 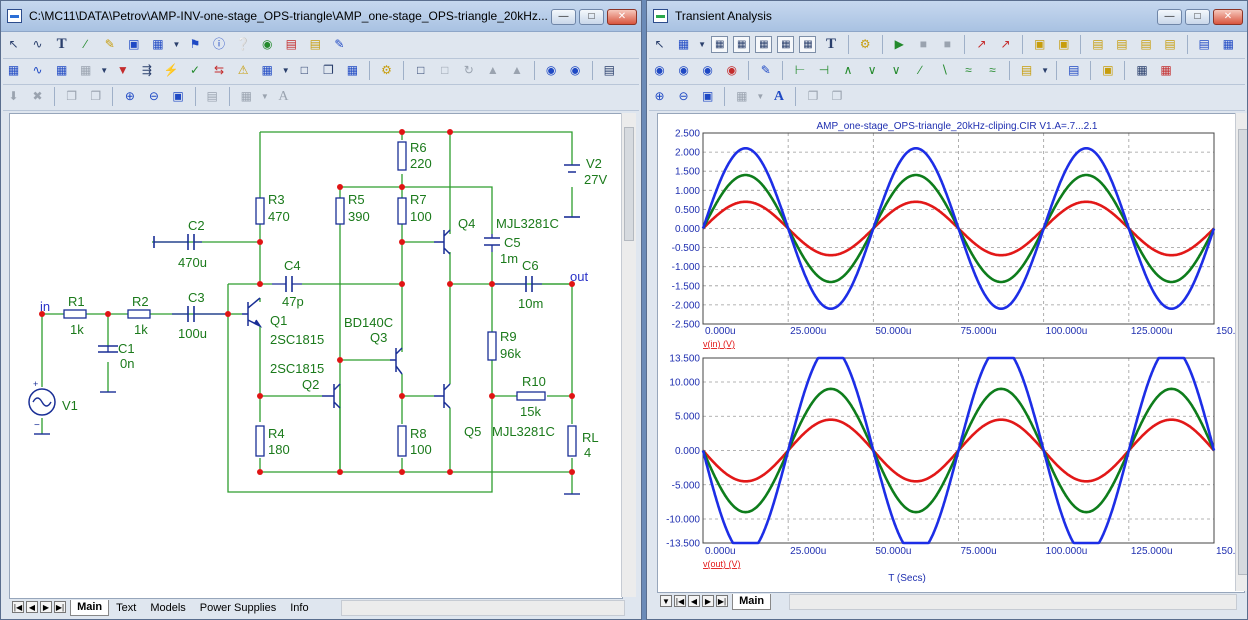 What do you see at coordinates (133, 44) in the screenshot?
I see `component-icon: ▣` at bounding box center [133, 44].